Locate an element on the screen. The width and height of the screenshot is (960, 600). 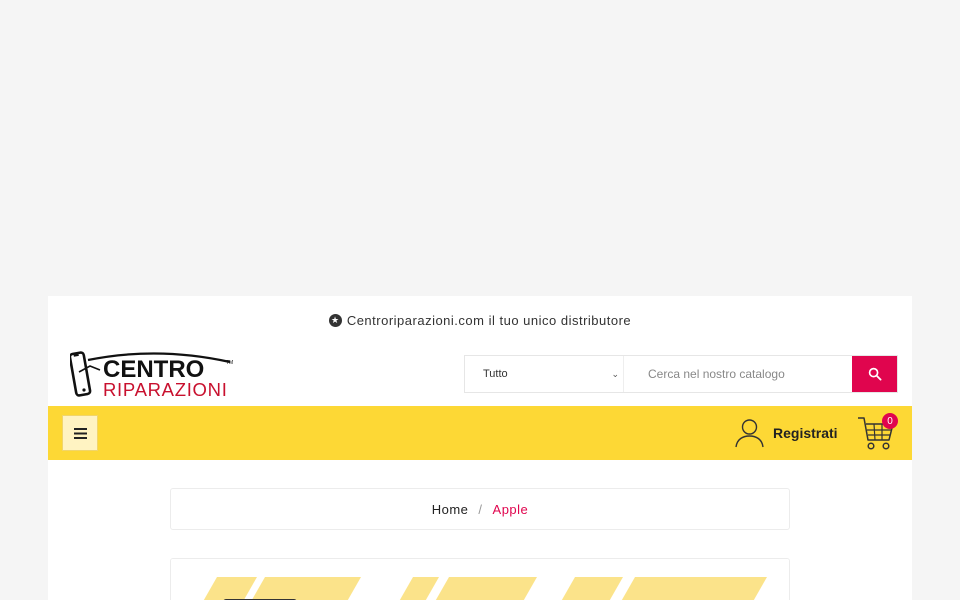
site-logo: CENTRO TM RIPARAZIONI is located at coordinates (154, 375).